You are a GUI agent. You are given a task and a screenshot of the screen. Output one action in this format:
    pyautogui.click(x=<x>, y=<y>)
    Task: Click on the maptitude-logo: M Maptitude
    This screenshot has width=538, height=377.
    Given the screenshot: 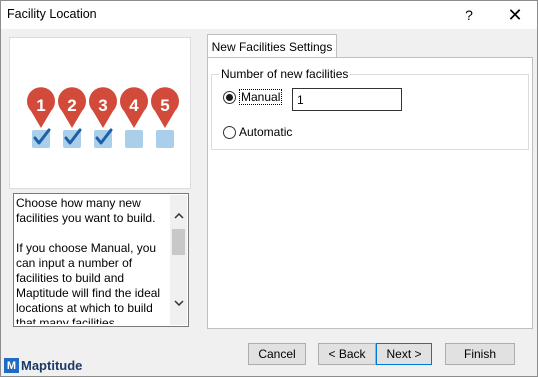 What is the action you would take?
    pyautogui.click(x=43, y=365)
    